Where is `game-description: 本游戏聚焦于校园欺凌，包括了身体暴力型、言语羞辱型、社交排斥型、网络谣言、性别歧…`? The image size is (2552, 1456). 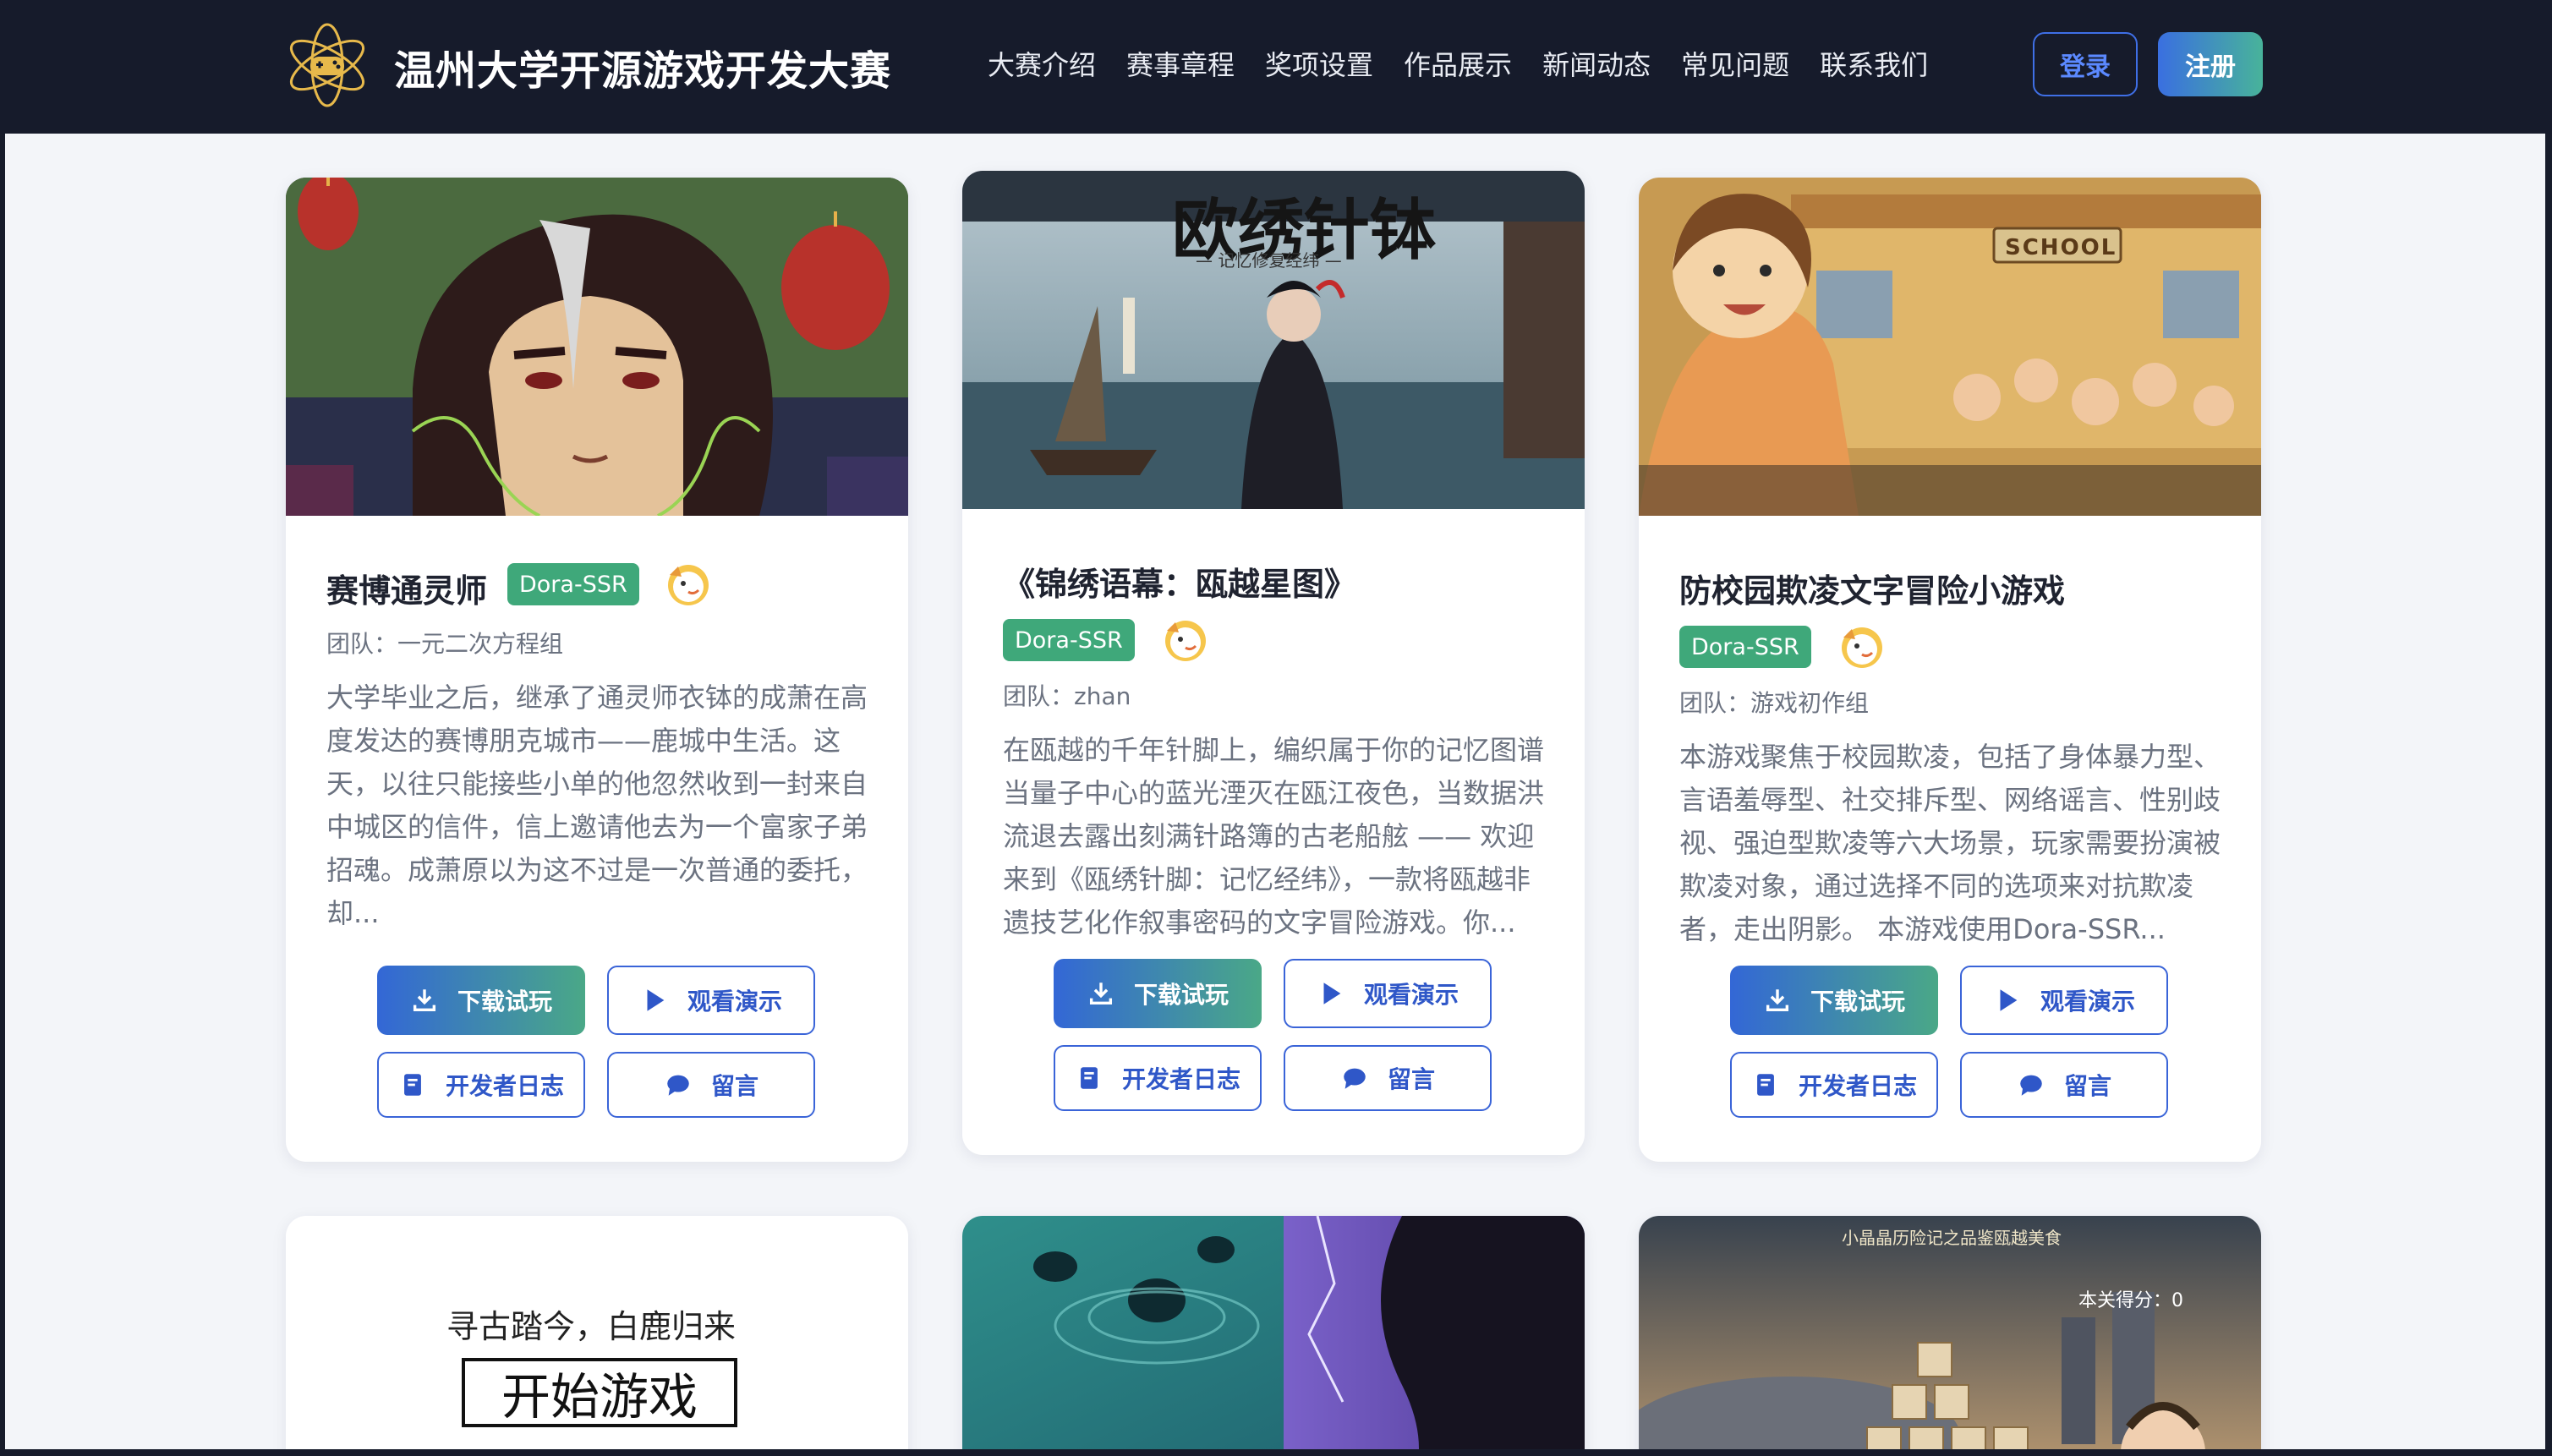
game-description: 本游戏聚焦于校园欺凌，包括了身体暴力型、言语羞辱型、社交排斥型、网络谣言、性别歧… is located at coordinates (1950, 843).